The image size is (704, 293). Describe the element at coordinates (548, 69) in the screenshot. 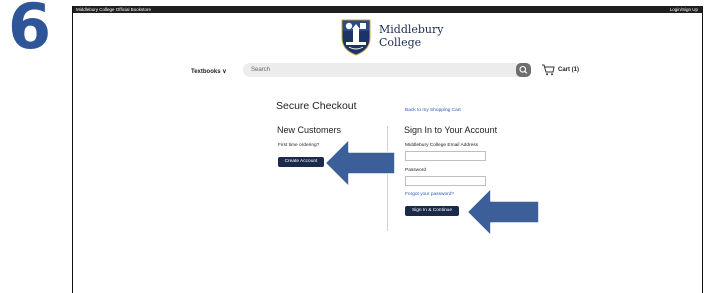

I see `cart-icon` at that location.